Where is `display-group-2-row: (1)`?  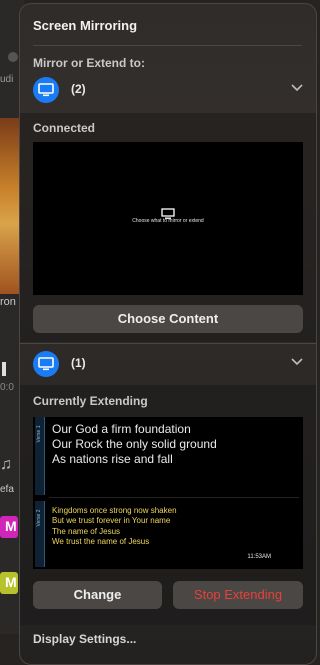 display-group-2-row: (1) is located at coordinates (168, 364).